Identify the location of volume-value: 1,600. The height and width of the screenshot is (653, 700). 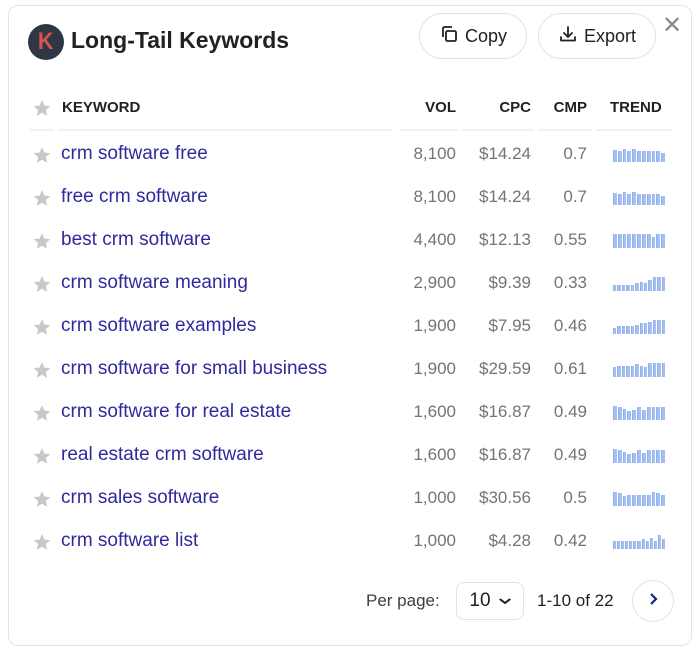
(434, 454).